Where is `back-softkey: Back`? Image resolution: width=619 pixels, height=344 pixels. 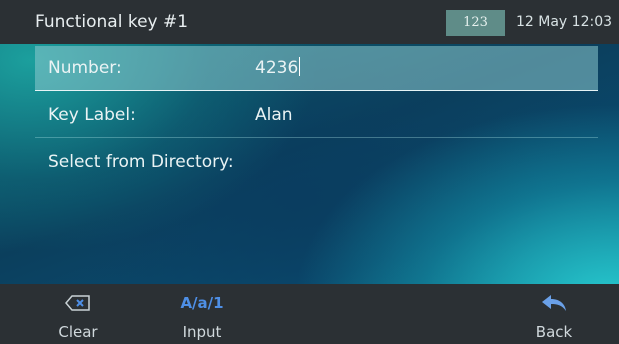 back-softkey: Back is located at coordinates (554, 314).